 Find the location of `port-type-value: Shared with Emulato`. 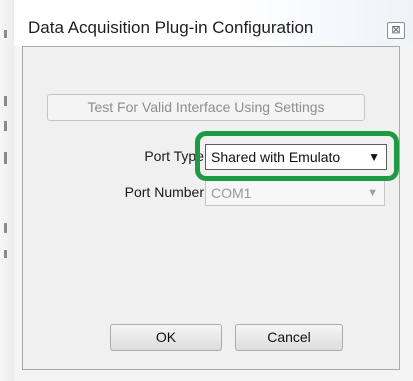

port-type-value: Shared with Emulato is located at coordinates (276, 157).